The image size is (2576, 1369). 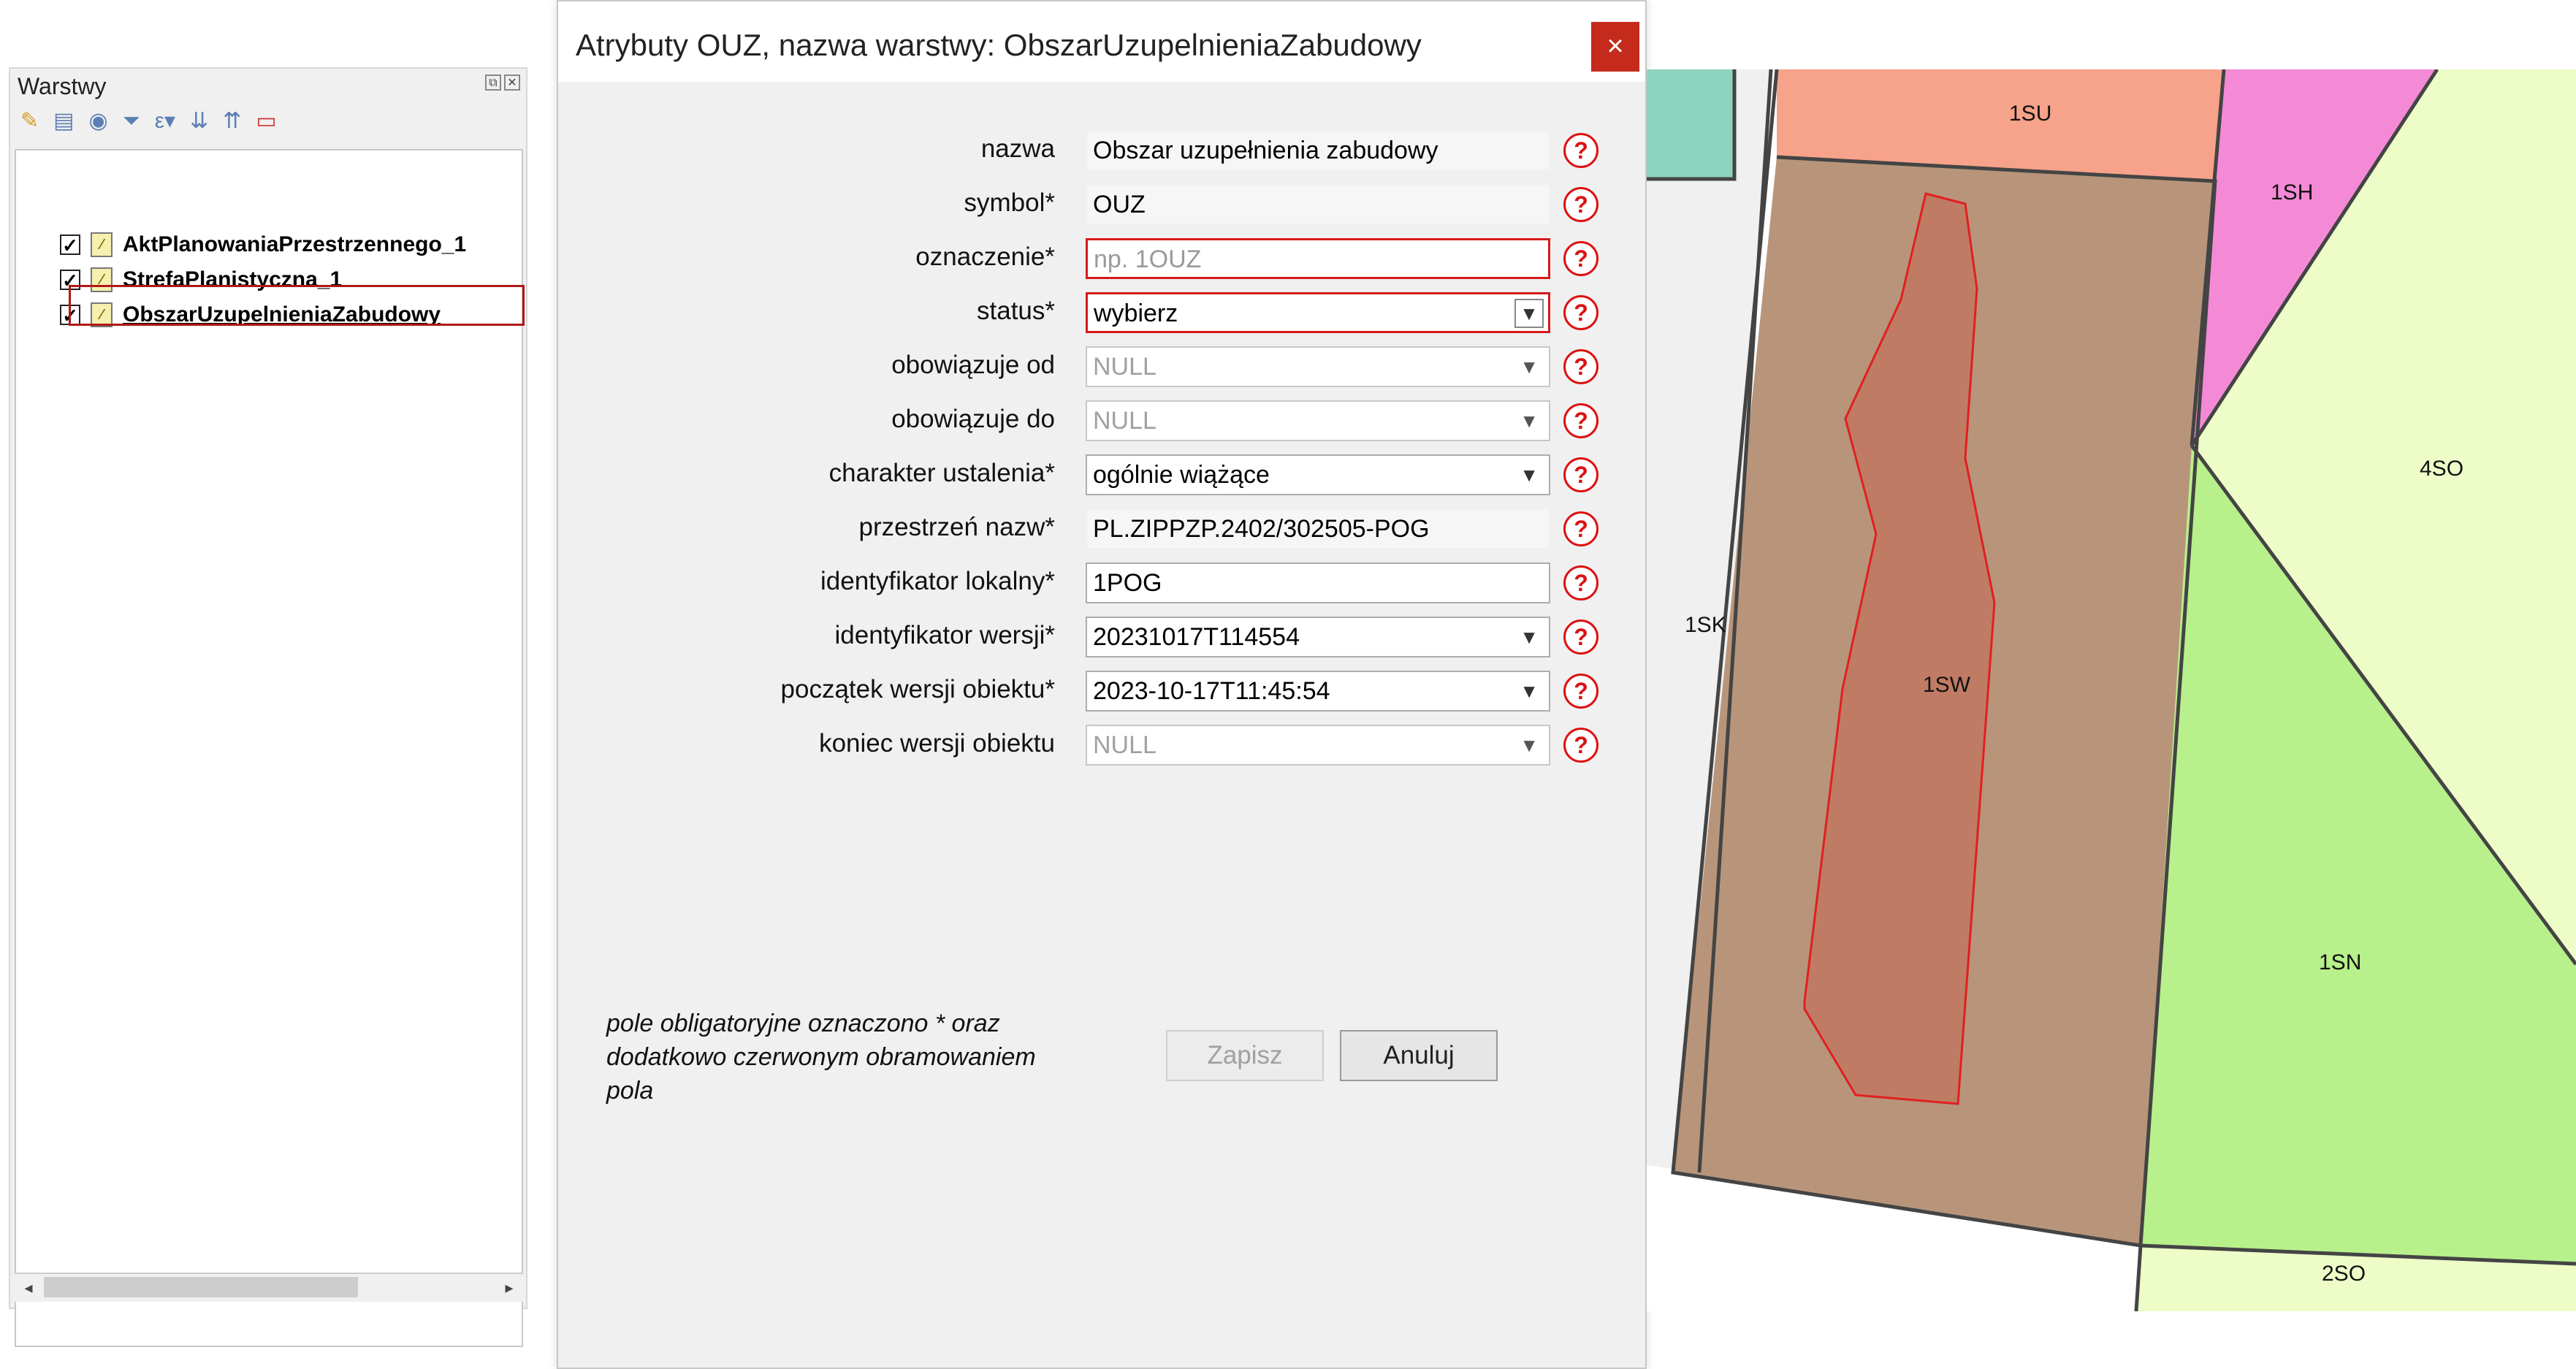 What do you see at coordinates (957, 527) in the screenshot?
I see `field-label-przestrzen-nazw: przestrzeń nazw*` at bounding box center [957, 527].